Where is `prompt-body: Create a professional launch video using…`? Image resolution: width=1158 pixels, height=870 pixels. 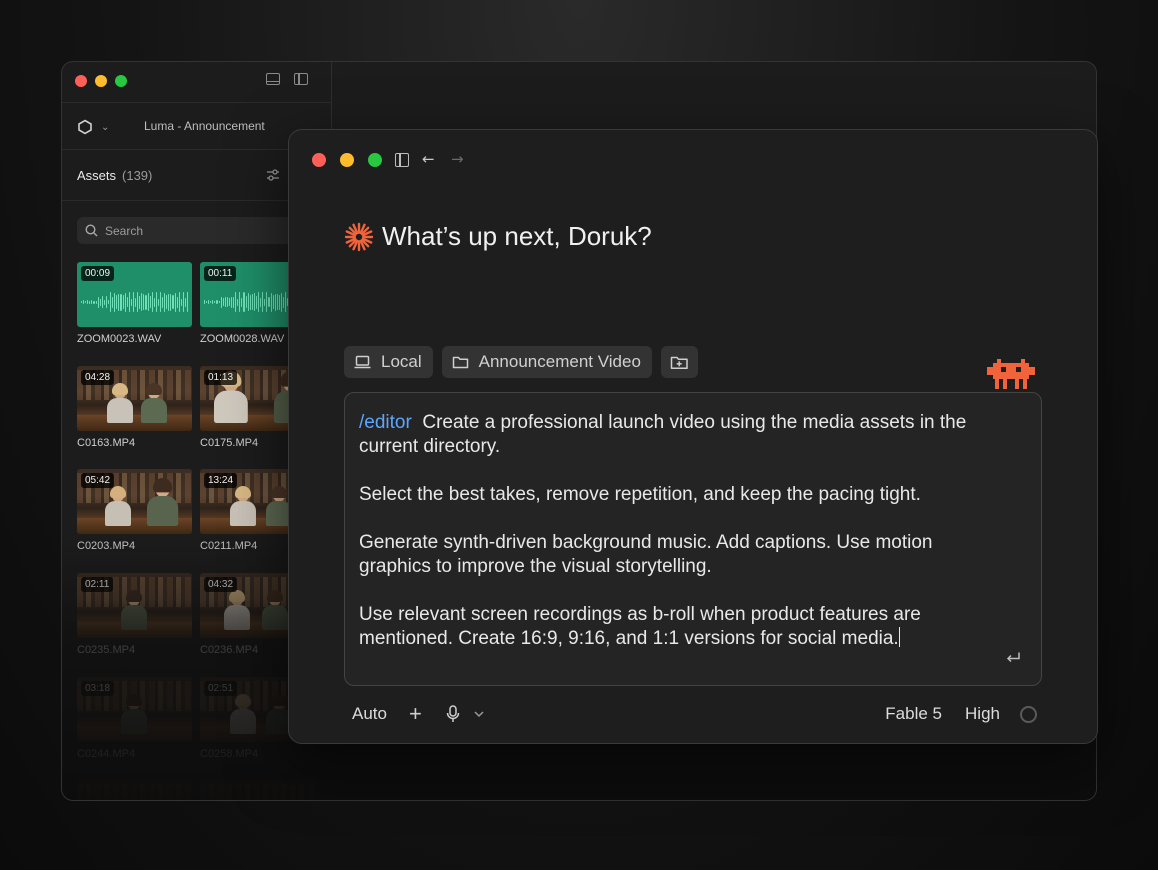
prompt-body: Create a professional launch video using… is located at coordinates (663, 530).